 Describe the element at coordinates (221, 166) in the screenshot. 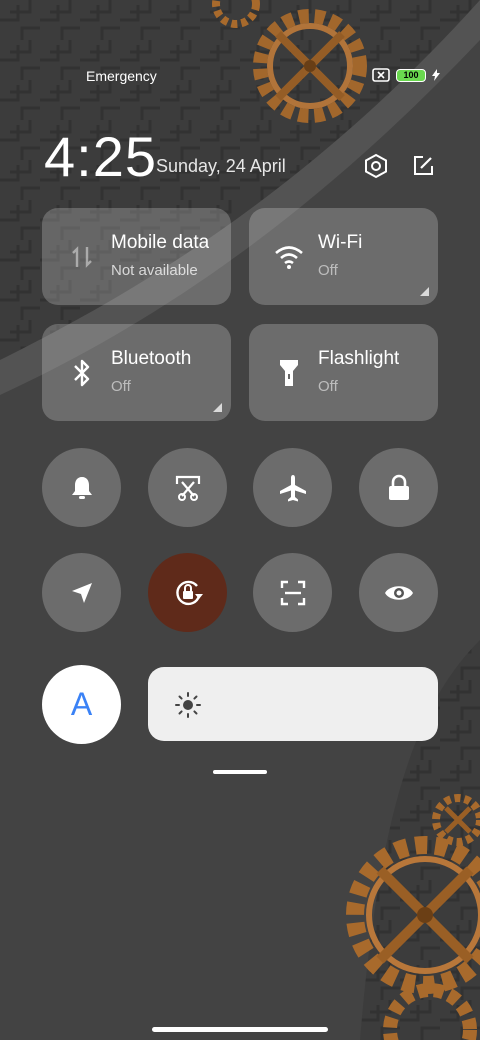

I see `clock-date: Sunday, 24 April` at that location.